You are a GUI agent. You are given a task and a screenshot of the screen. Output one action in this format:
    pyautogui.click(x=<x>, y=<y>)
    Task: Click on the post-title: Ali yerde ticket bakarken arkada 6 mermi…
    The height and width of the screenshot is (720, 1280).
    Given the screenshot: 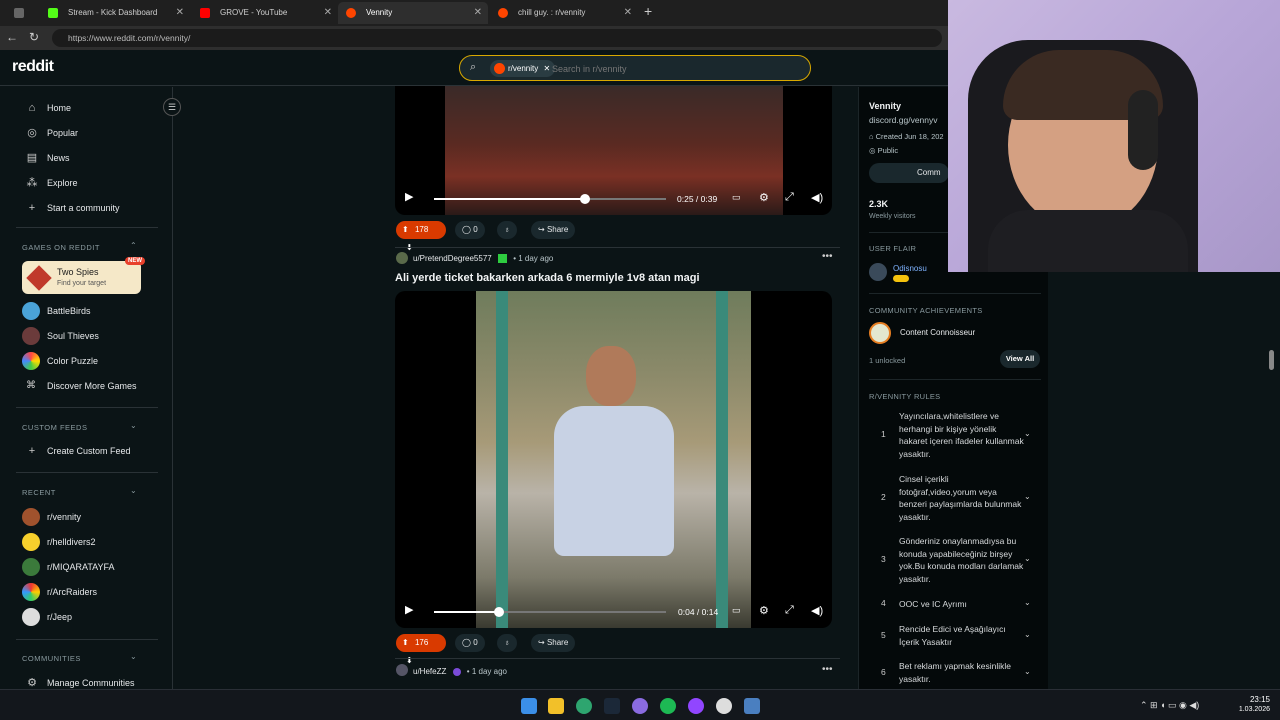 What is the action you would take?
    pyautogui.click(x=547, y=278)
    